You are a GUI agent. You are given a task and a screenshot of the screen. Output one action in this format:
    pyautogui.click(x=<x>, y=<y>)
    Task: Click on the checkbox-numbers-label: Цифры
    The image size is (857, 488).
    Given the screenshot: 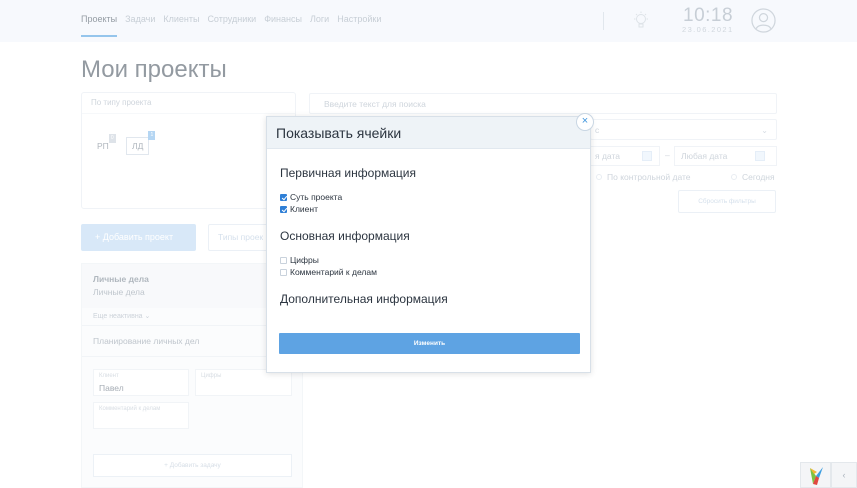 What is the action you would take?
    pyautogui.click(x=304, y=260)
    